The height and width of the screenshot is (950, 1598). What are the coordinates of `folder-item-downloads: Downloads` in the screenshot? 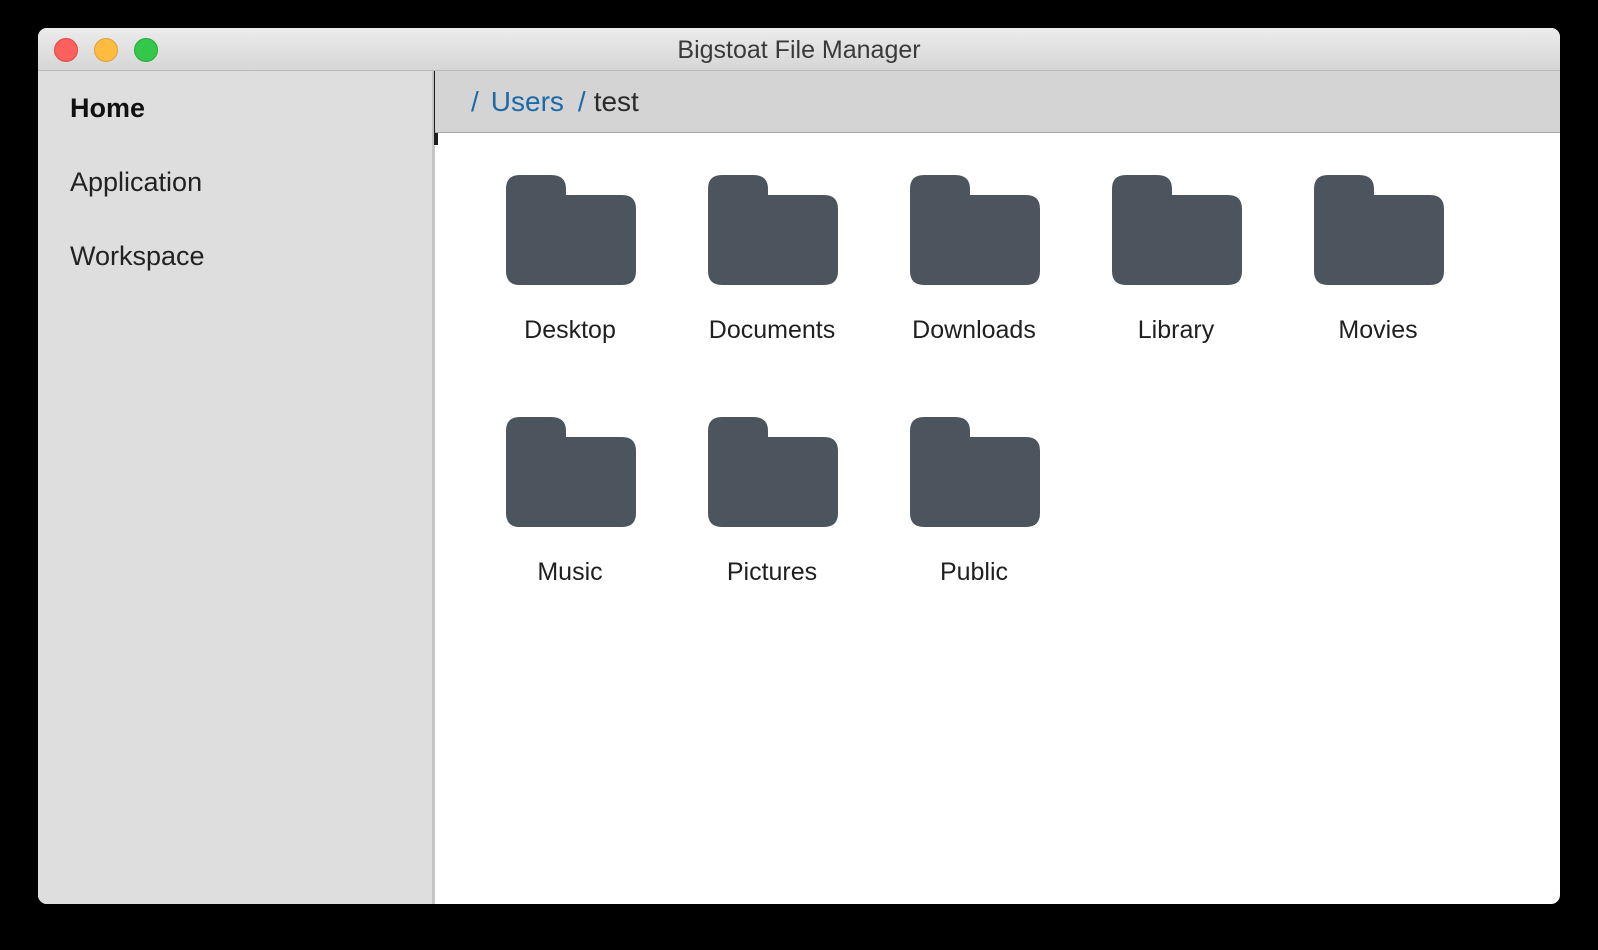 It's located at (974, 239).